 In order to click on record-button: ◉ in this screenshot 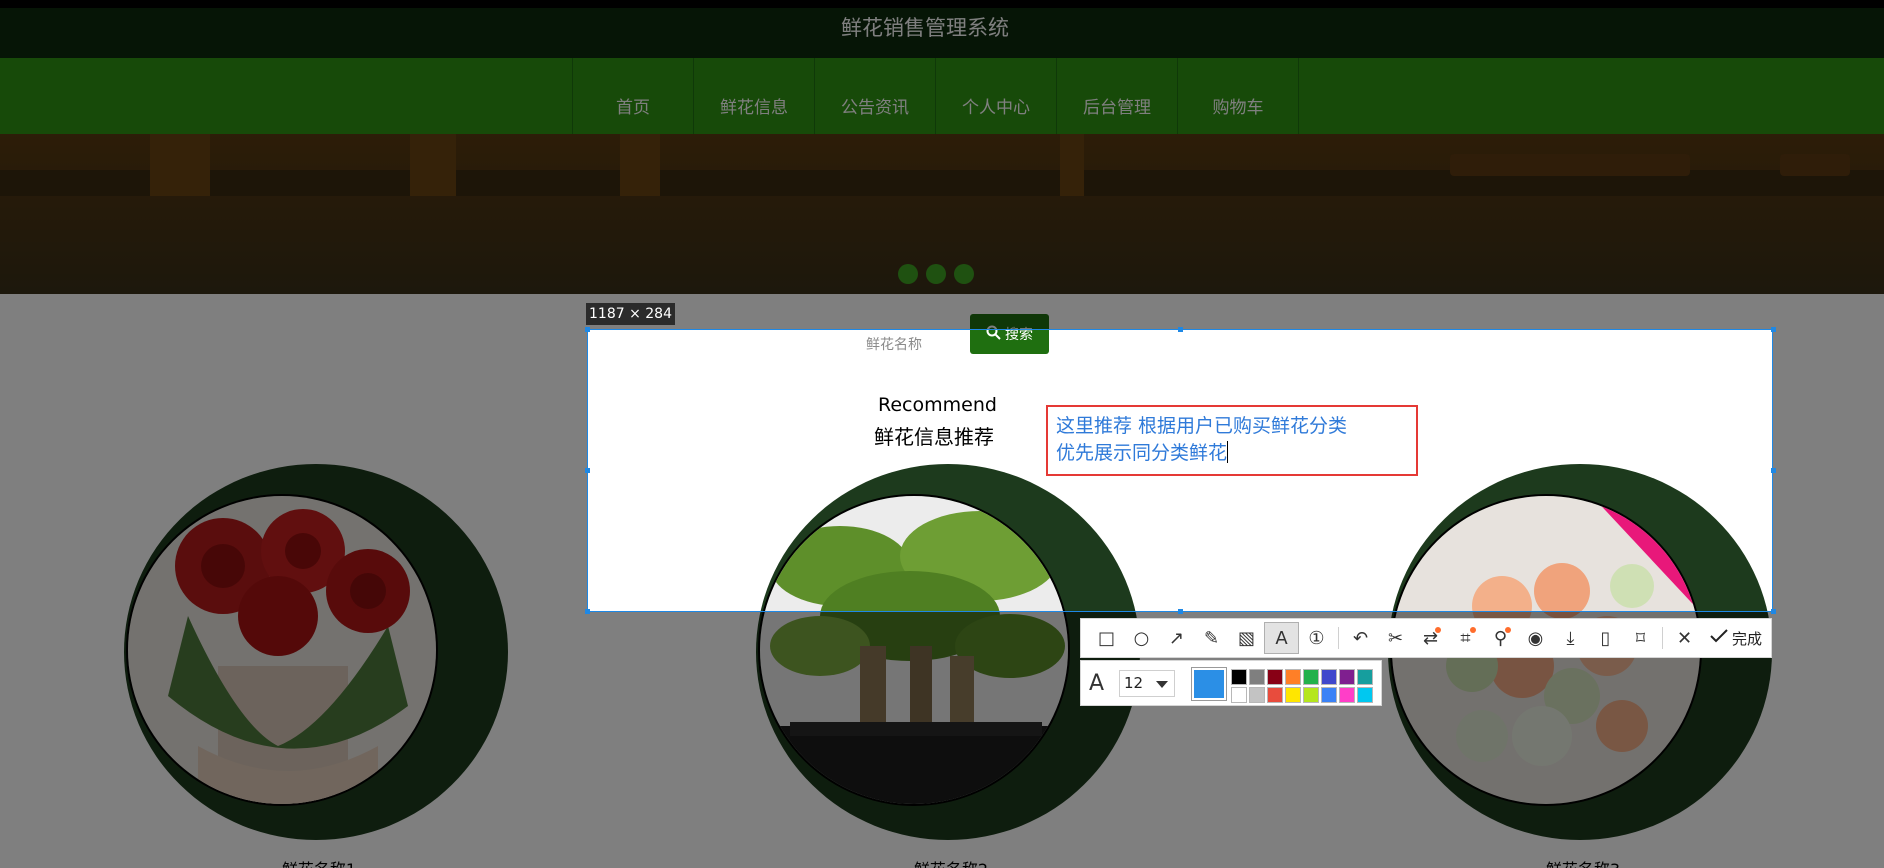, I will do `click(1535, 638)`.